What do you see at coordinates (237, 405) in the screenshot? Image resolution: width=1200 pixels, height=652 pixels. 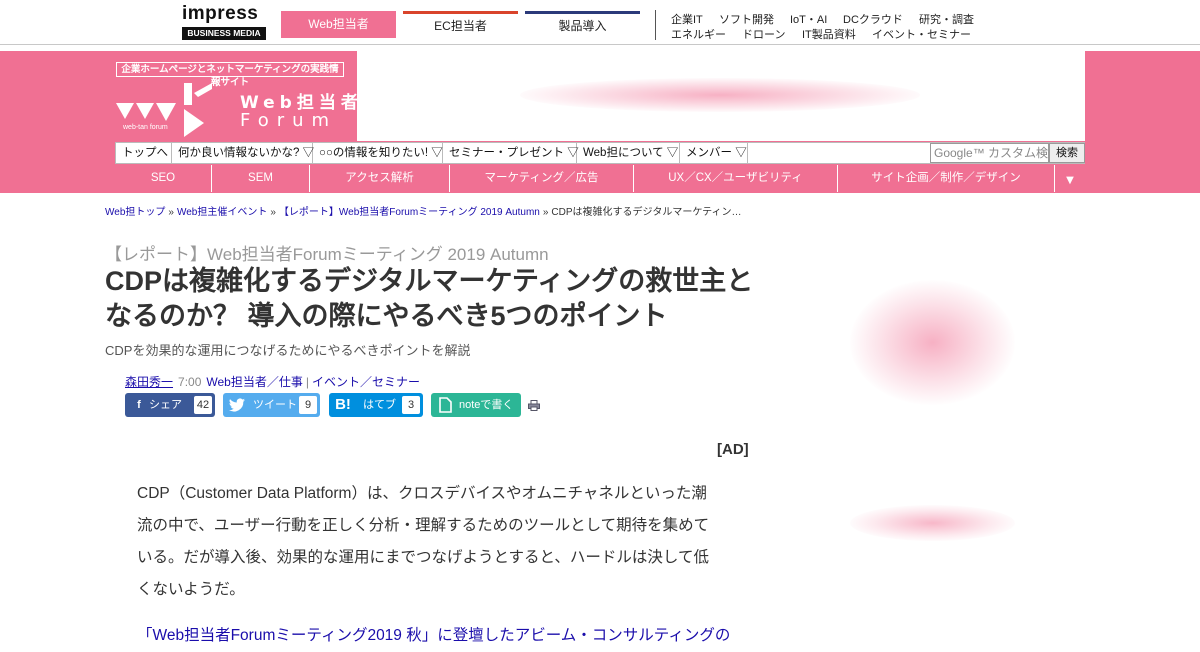 I see `twitter-bird-icon` at bounding box center [237, 405].